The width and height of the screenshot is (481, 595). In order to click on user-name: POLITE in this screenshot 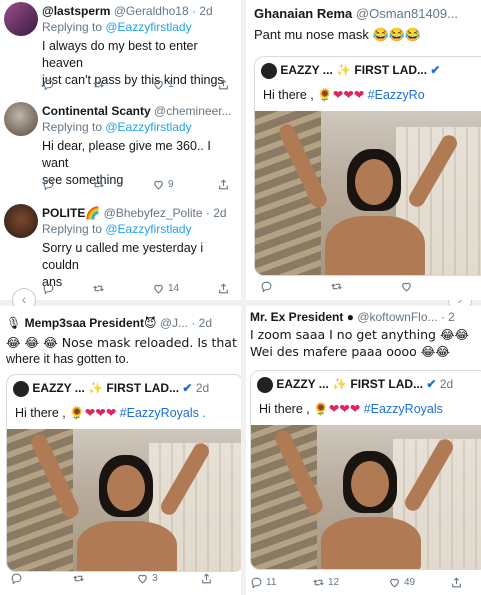, I will do `click(63, 213)`.